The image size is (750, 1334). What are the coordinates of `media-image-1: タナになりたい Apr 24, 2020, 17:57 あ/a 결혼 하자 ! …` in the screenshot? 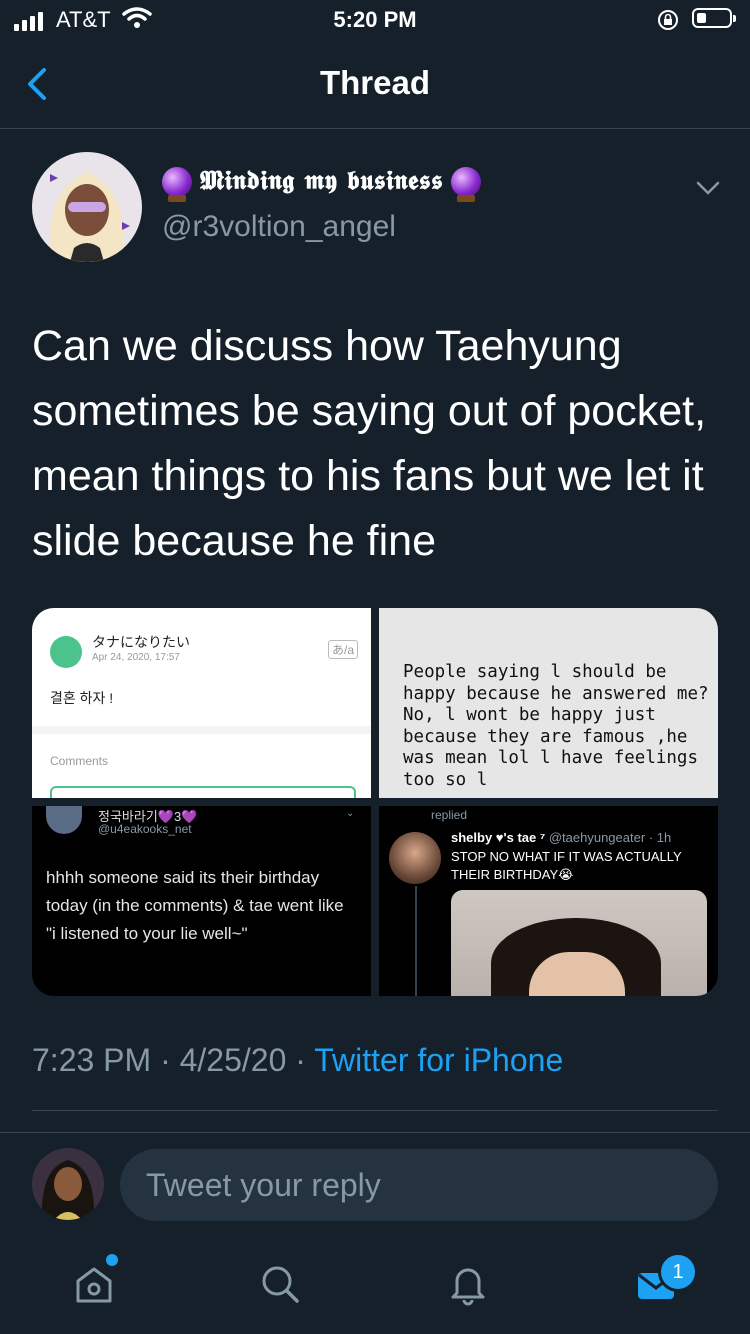 It's located at (201, 703).